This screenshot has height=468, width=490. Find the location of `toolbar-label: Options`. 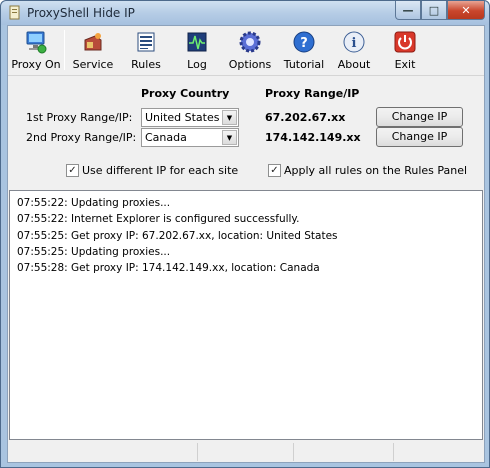

toolbar-label: Options is located at coordinates (250, 64).